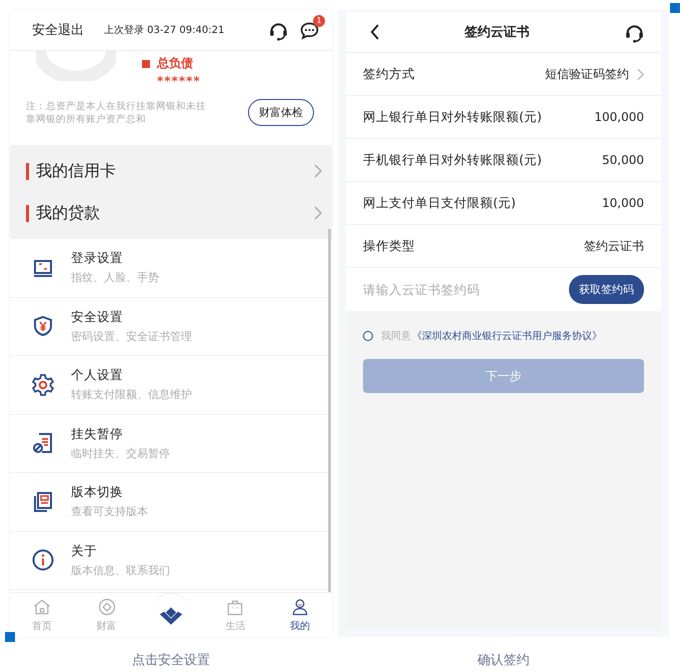 The height and width of the screenshot is (672, 685). What do you see at coordinates (440, 203) in the screenshot?
I see `field-label: 网上支付单日支付限额(元)` at bounding box center [440, 203].